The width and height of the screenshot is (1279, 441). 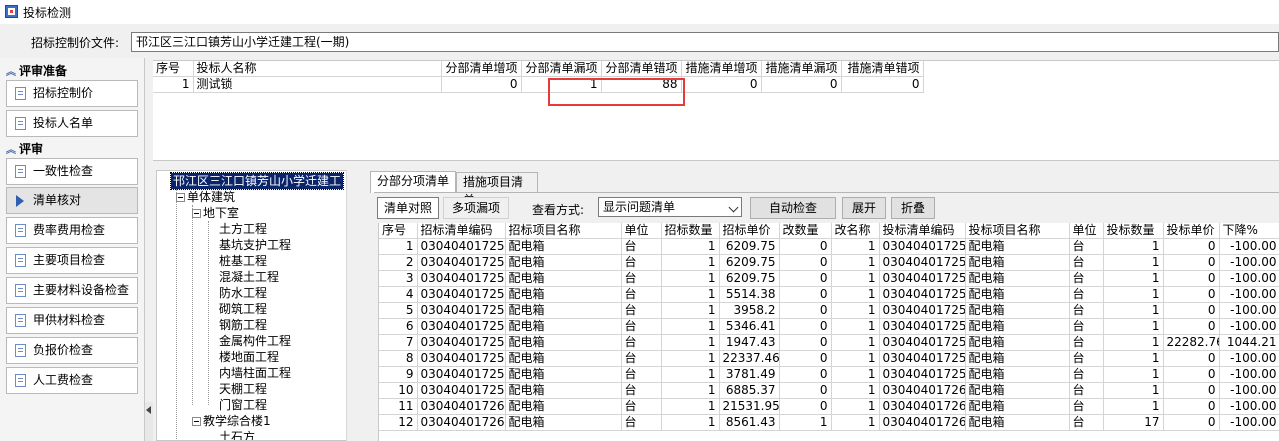 What do you see at coordinates (882, 69) in the screenshot?
I see `column-header: 措施清单错项` at bounding box center [882, 69].